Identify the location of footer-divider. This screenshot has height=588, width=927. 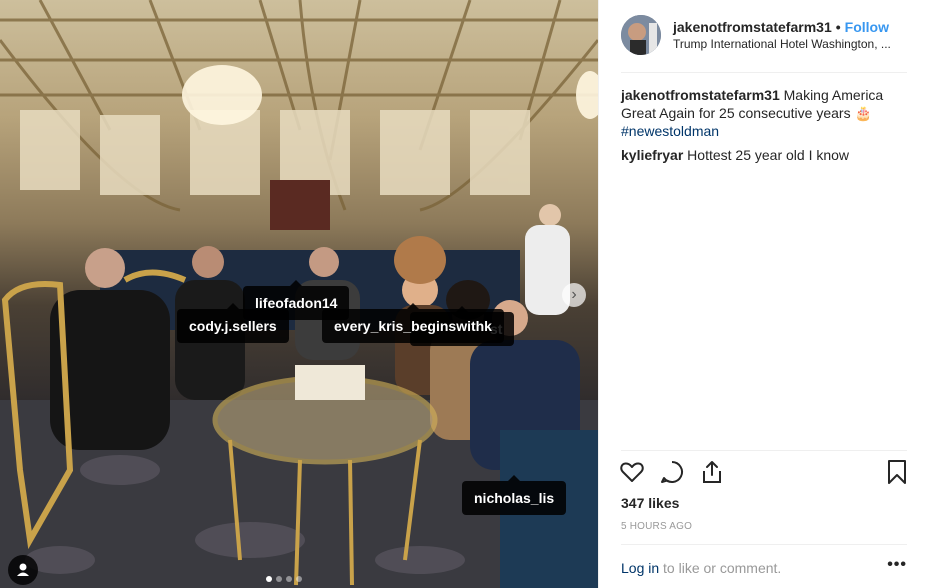
(764, 544).